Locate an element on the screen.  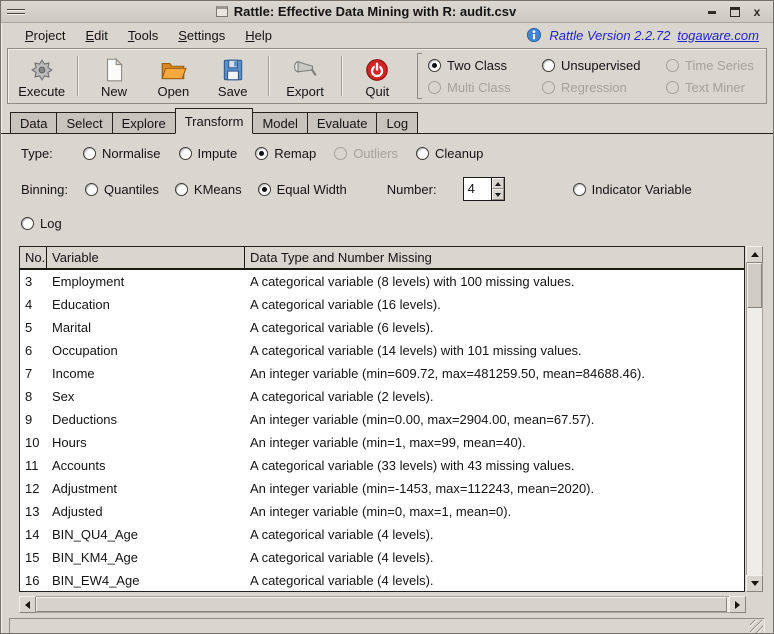
save-button: Save is located at coordinates (232, 76).